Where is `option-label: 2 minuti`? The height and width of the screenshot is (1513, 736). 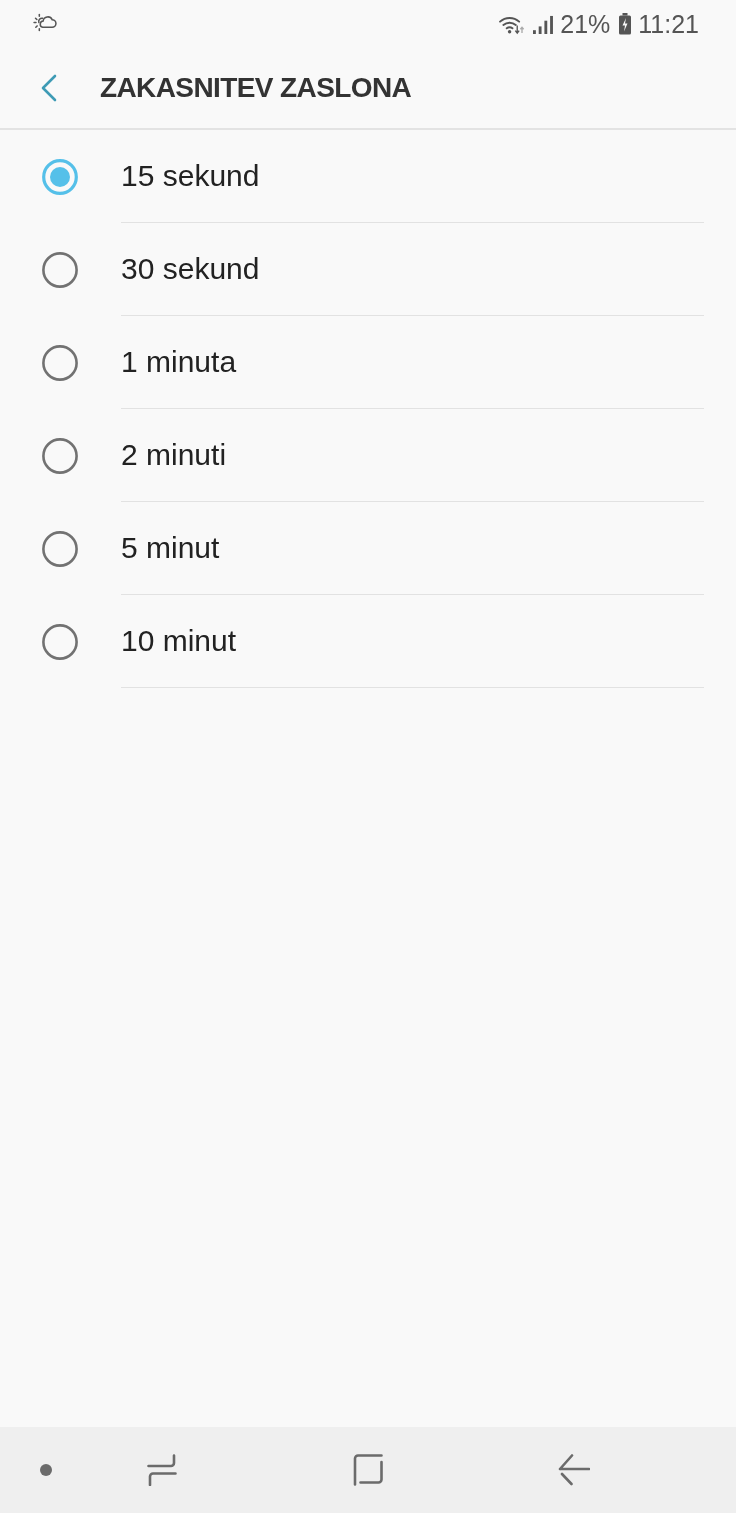
option-label: 2 minuti is located at coordinates (174, 455).